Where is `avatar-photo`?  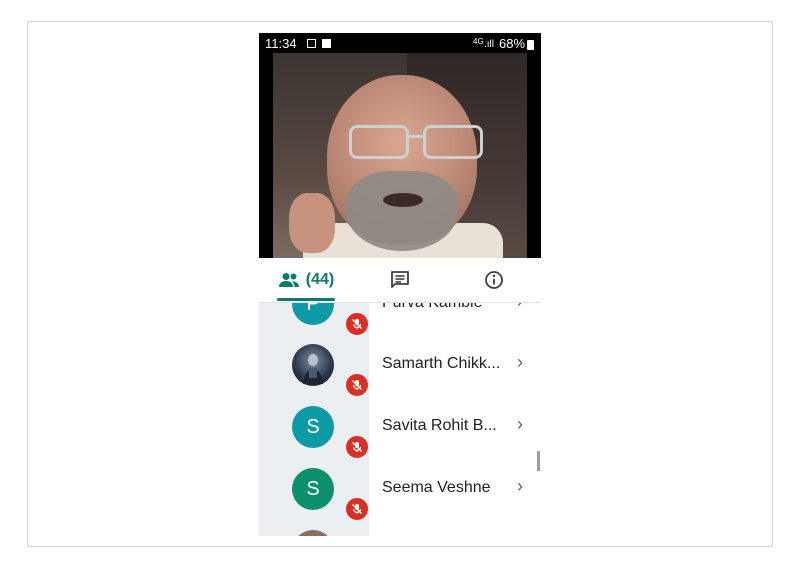
avatar-photo is located at coordinates (313, 369).